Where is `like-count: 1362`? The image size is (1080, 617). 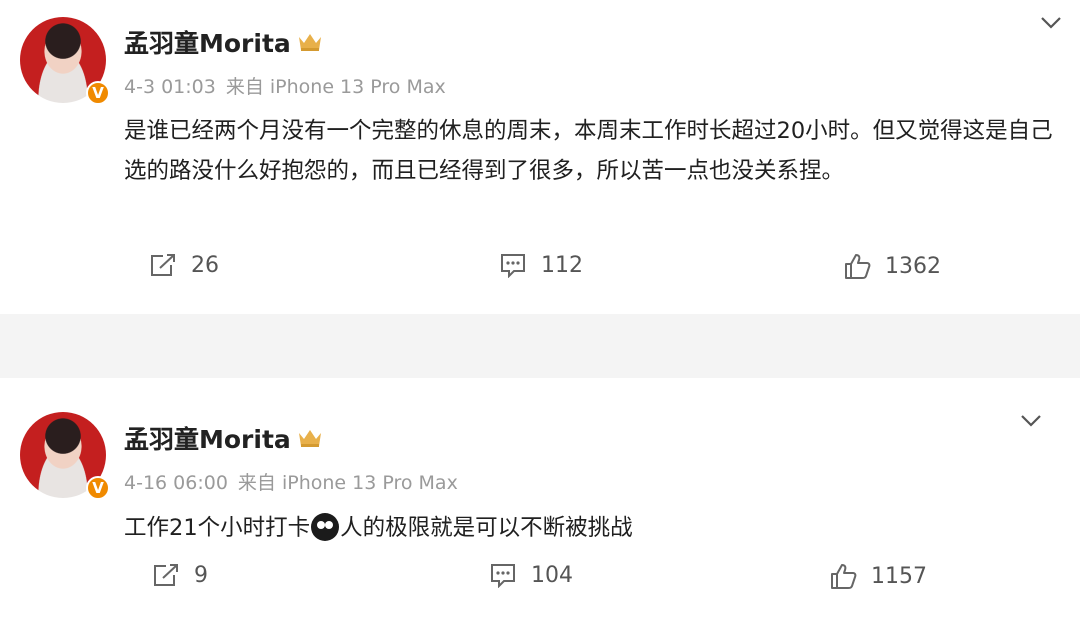 like-count: 1362 is located at coordinates (913, 266).